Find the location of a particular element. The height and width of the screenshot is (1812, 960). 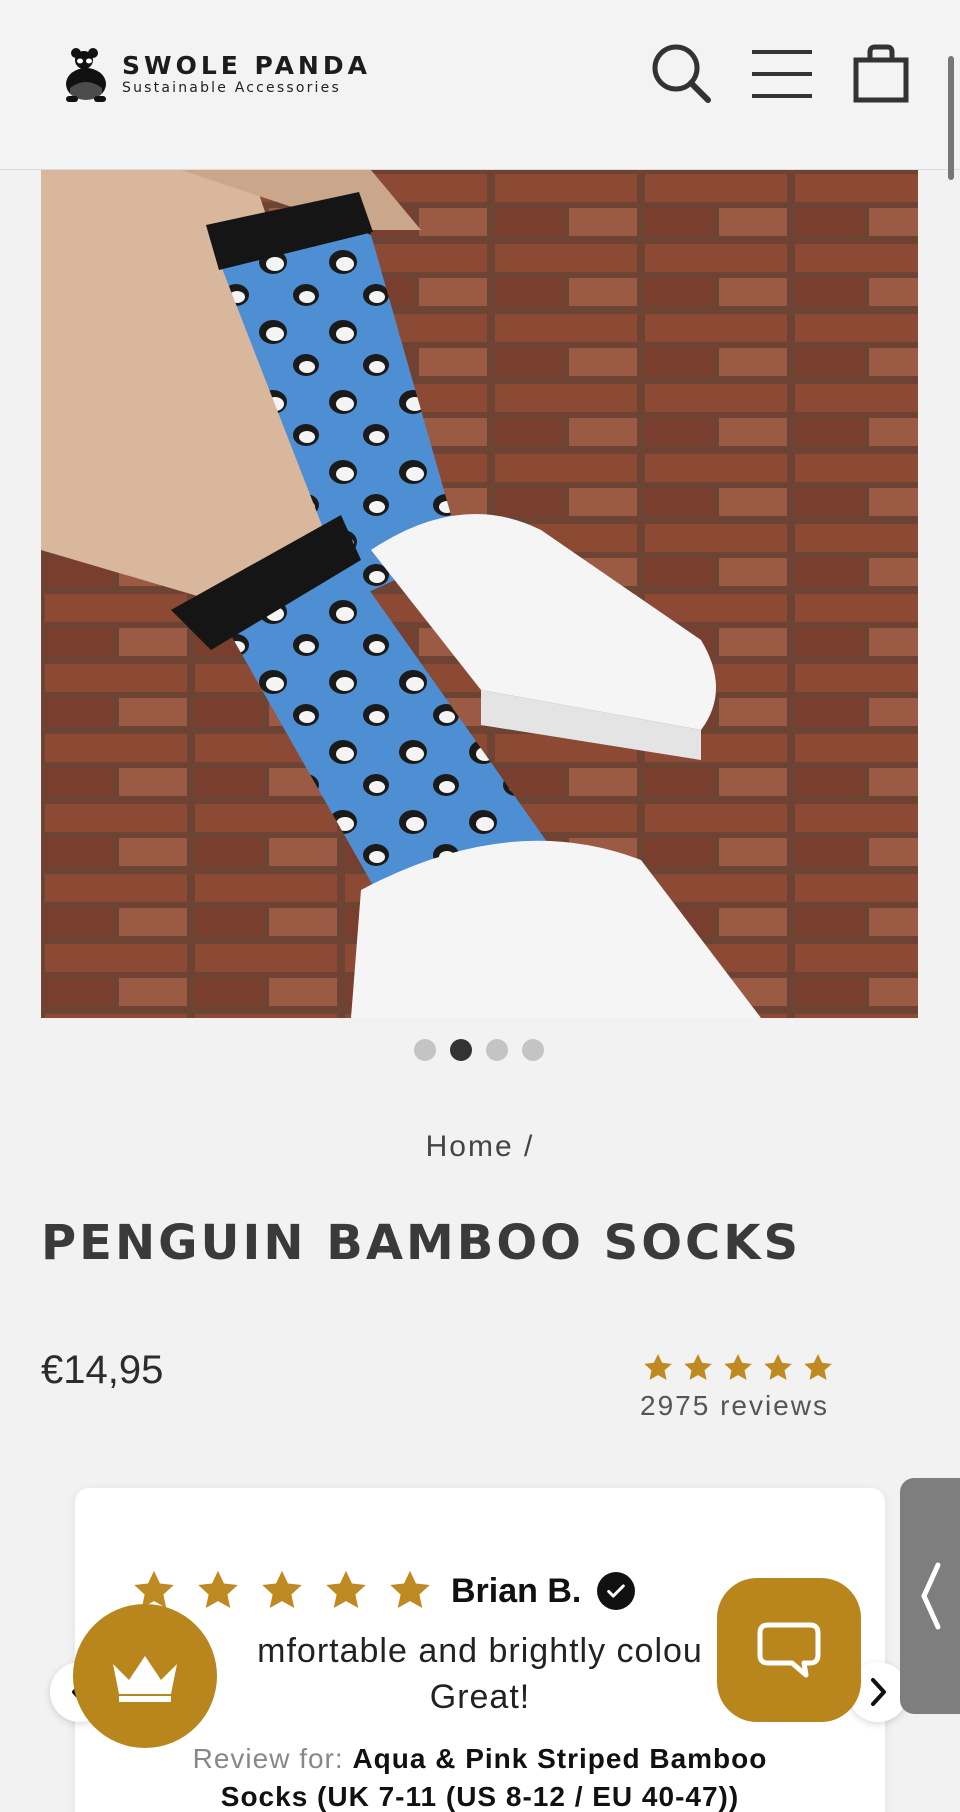

brand-logo: SWOLE PANDA Sustainable Accessories is located at coordinates (215, 74).